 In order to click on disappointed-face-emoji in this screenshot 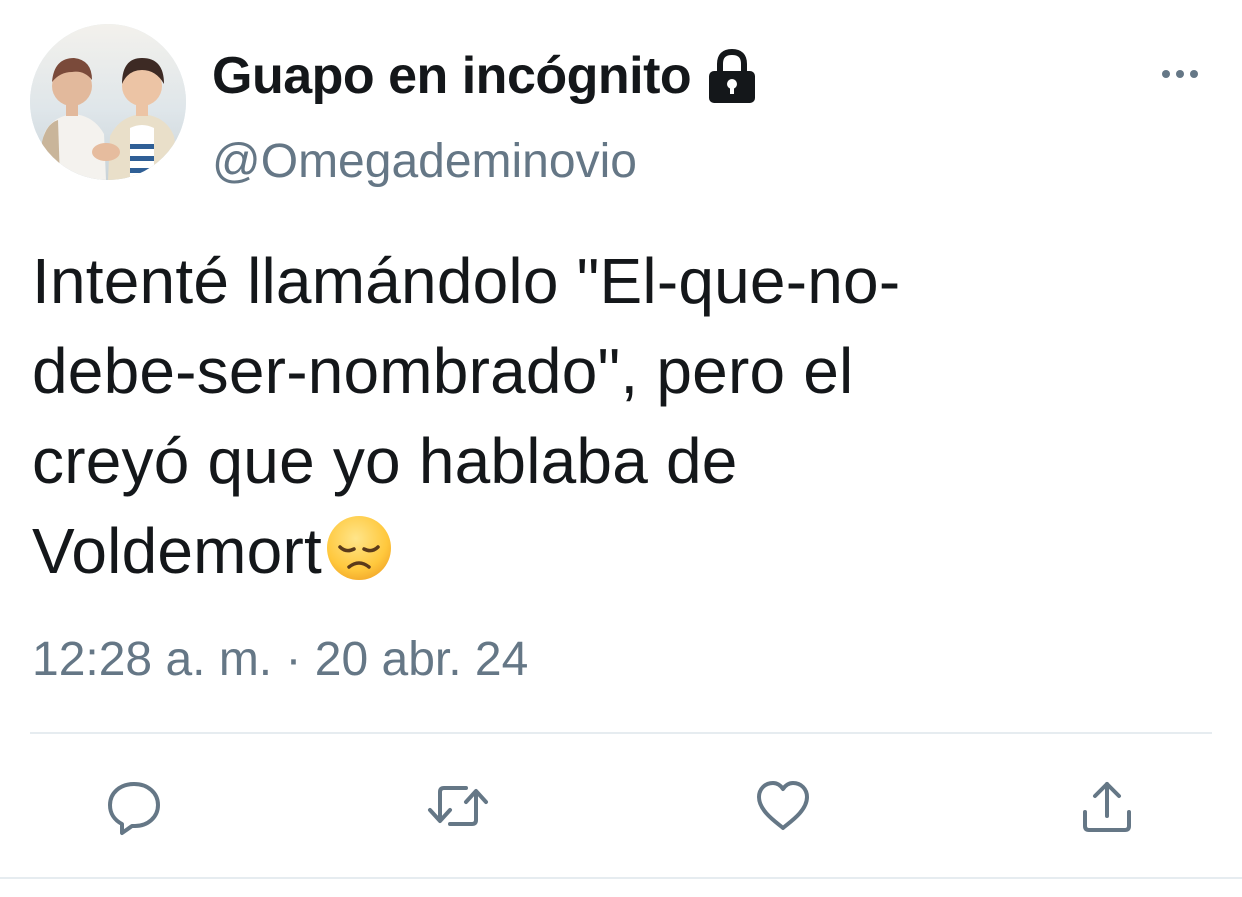, I will do `click(359, 548)`.